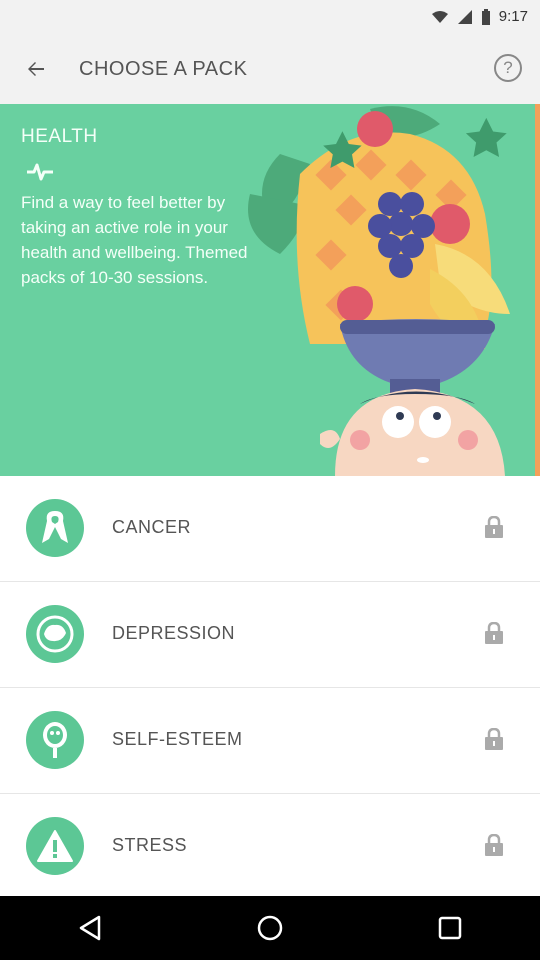 The width and height of the screenshot is (540, 960). I want to click on cloud-face-icon, so click(55, 634).